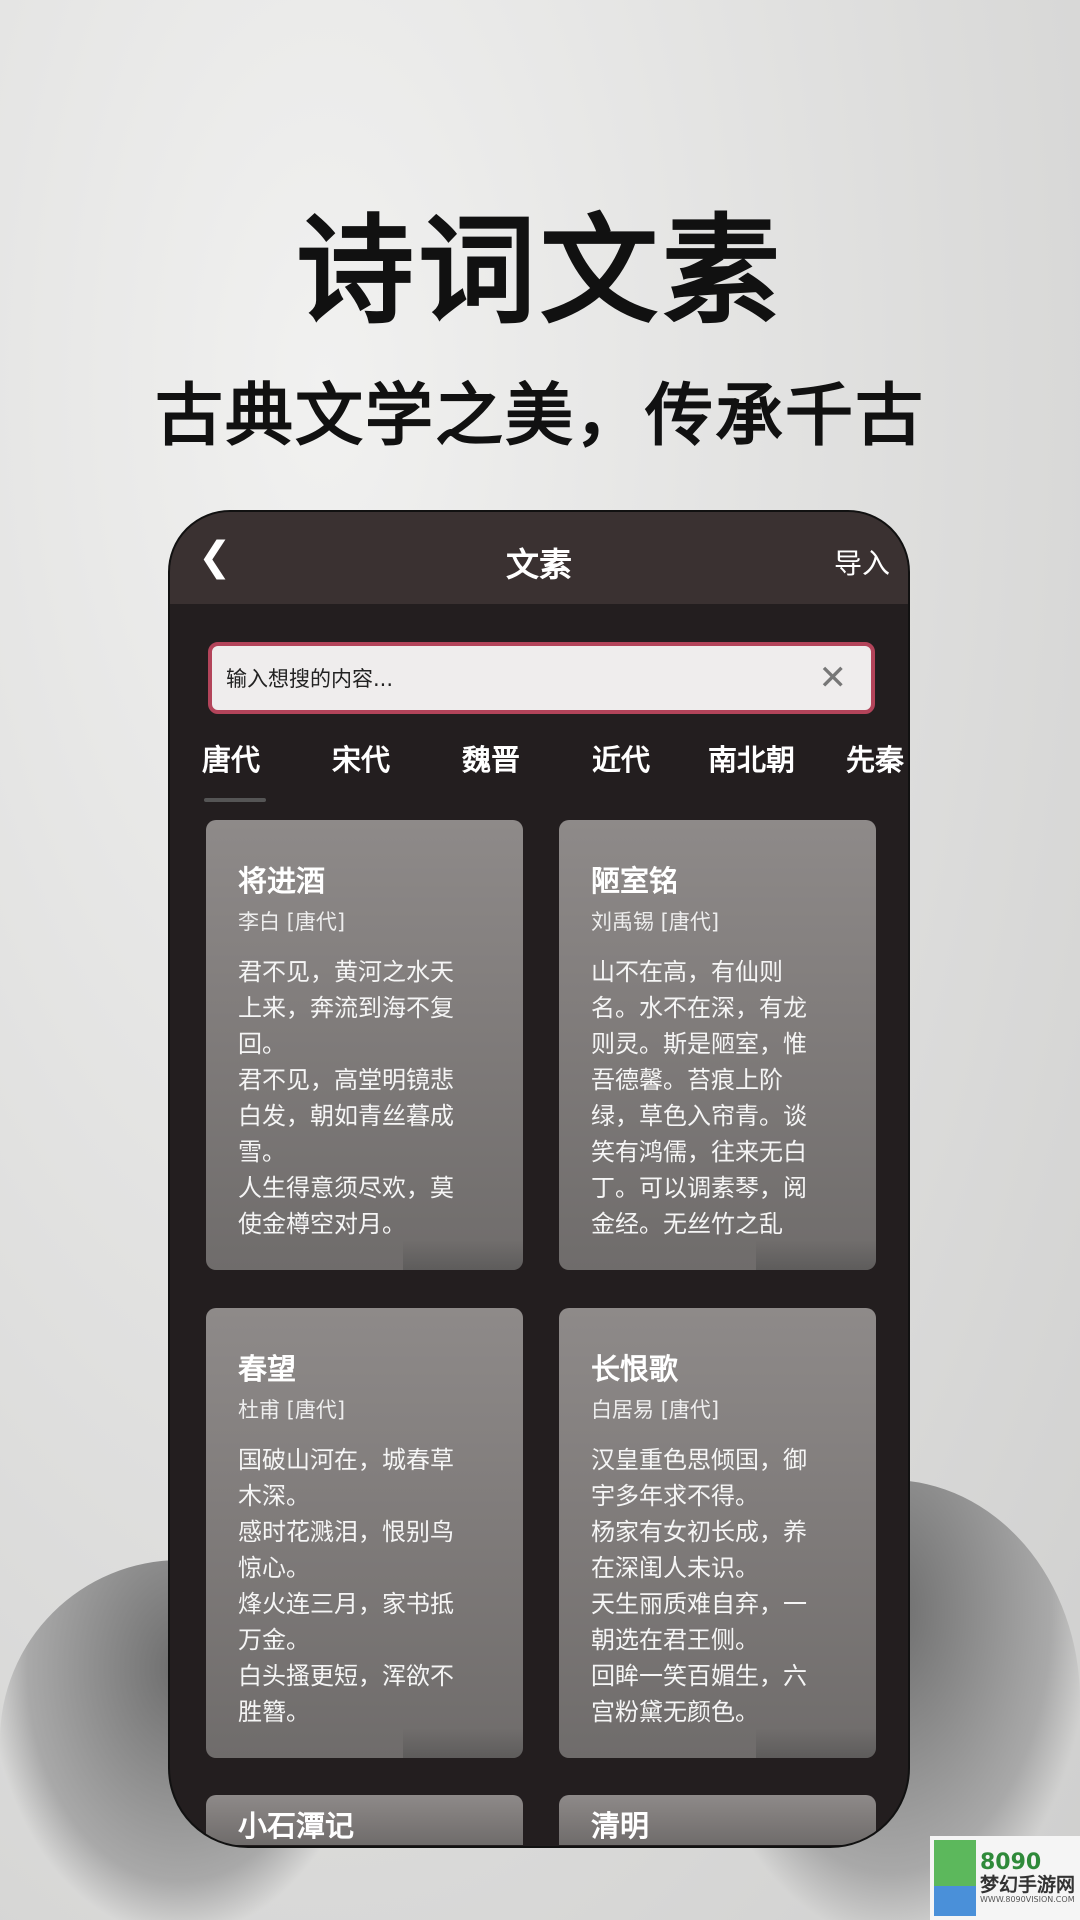 Image resolution: width=1080 pixels, height=1920 pixels. What do you see at coordinates (491, 758) in the screenshot?
I see `tab-weijin: 魏晋` at bounding box center [491, 758].